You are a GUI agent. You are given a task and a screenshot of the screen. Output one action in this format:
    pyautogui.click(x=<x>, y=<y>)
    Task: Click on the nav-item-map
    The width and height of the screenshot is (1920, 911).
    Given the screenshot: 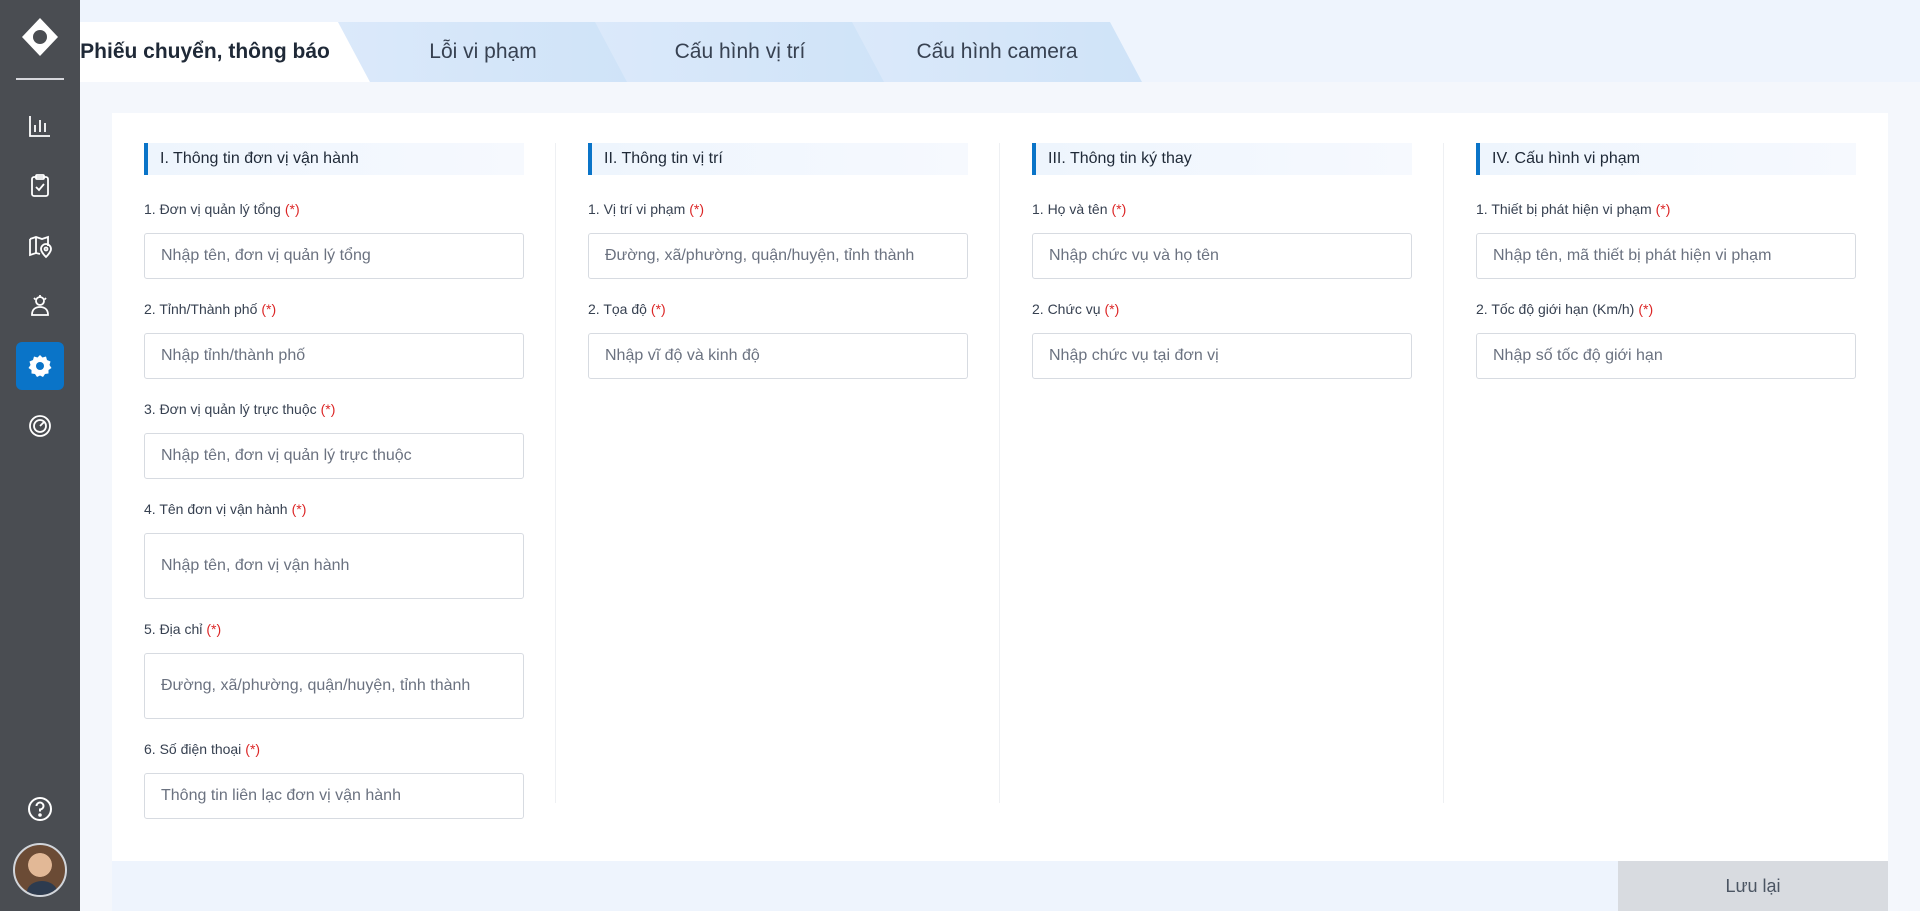 What is the action you would take?
    pyautogui.click(x=40, y=246)
    